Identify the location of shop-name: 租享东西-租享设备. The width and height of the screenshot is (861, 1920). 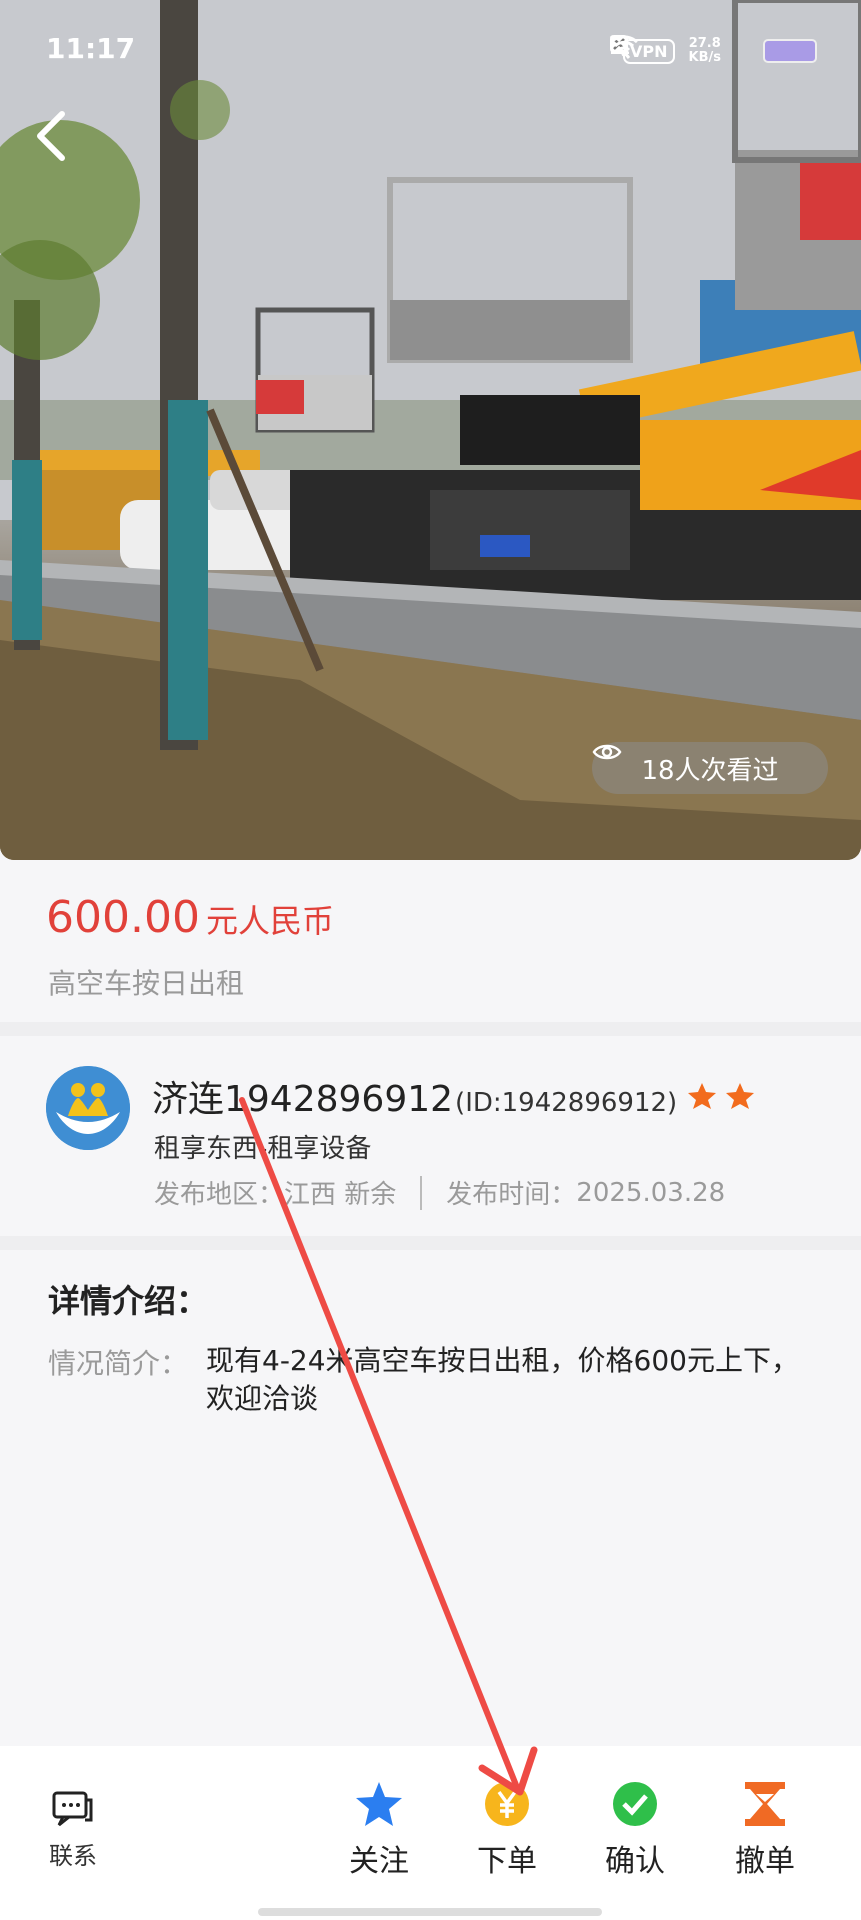
(263, 1149).